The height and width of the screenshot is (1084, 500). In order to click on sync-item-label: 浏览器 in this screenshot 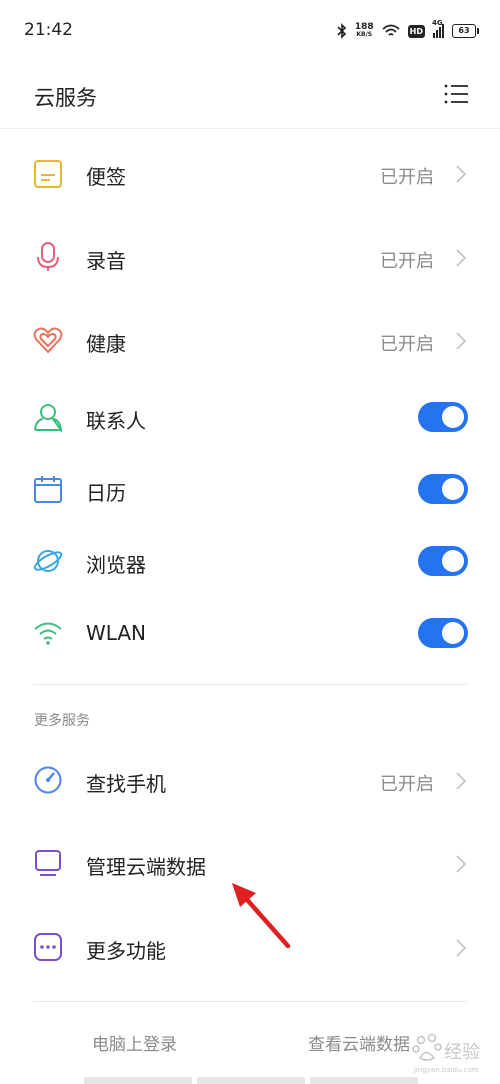, I will do `click(116, 565)`.